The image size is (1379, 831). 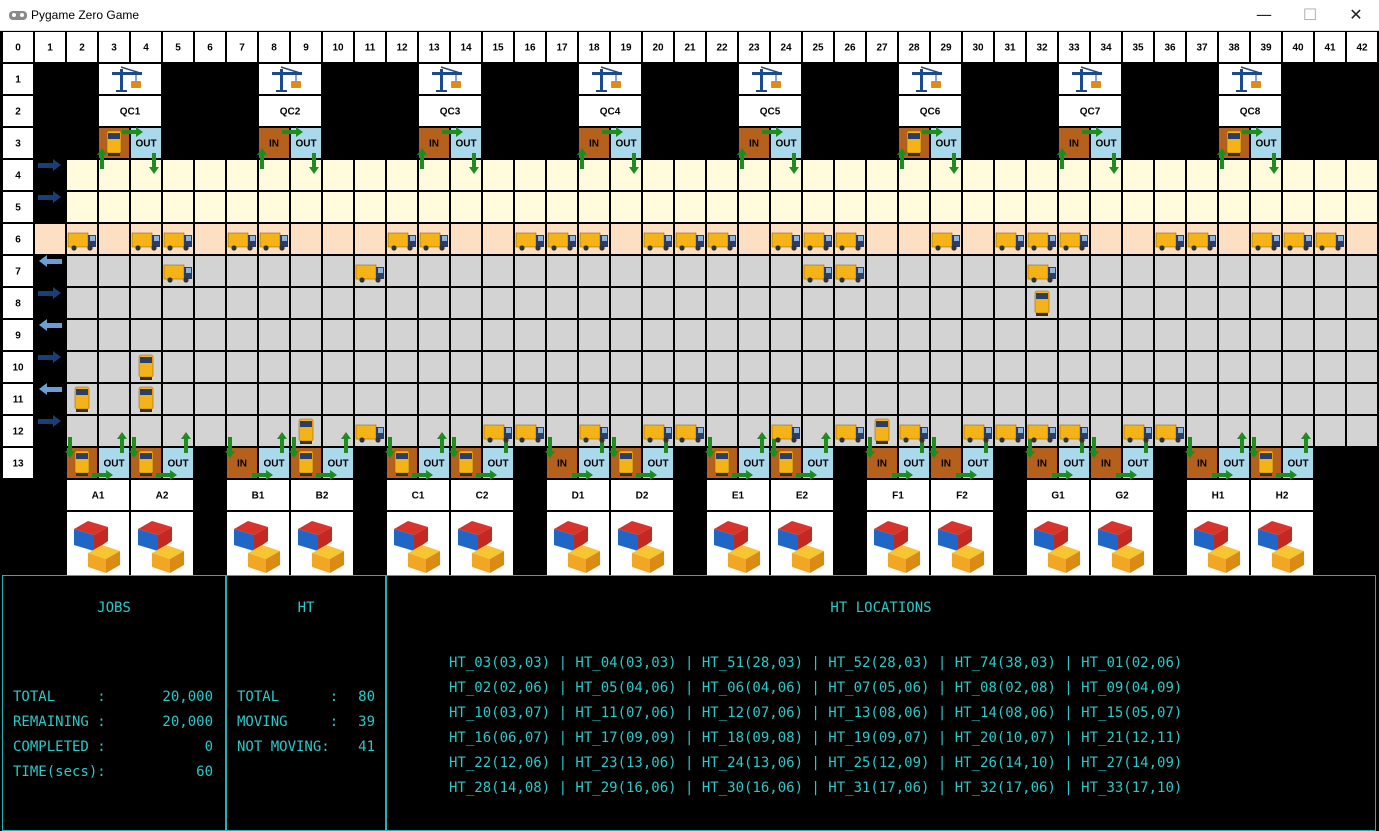 I want to click on jobs-stat-value: 0, so click(x=208, y=747).